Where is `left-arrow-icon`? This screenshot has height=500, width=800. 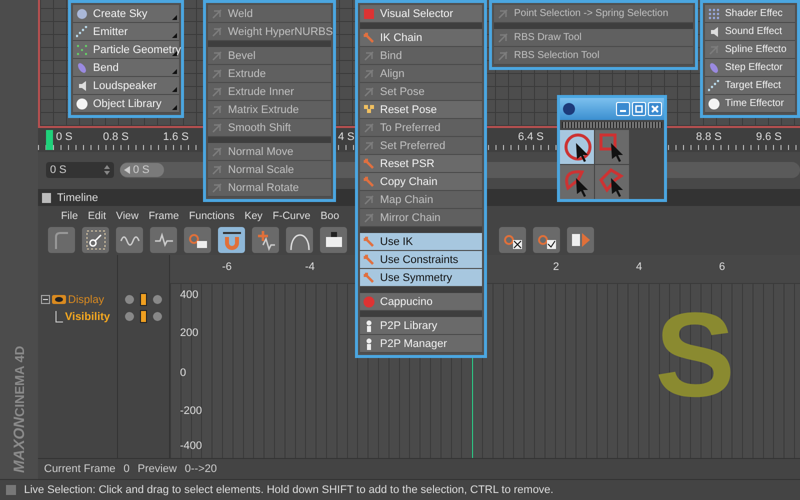
left-arrow-icon is located at coordinates (127, 170).